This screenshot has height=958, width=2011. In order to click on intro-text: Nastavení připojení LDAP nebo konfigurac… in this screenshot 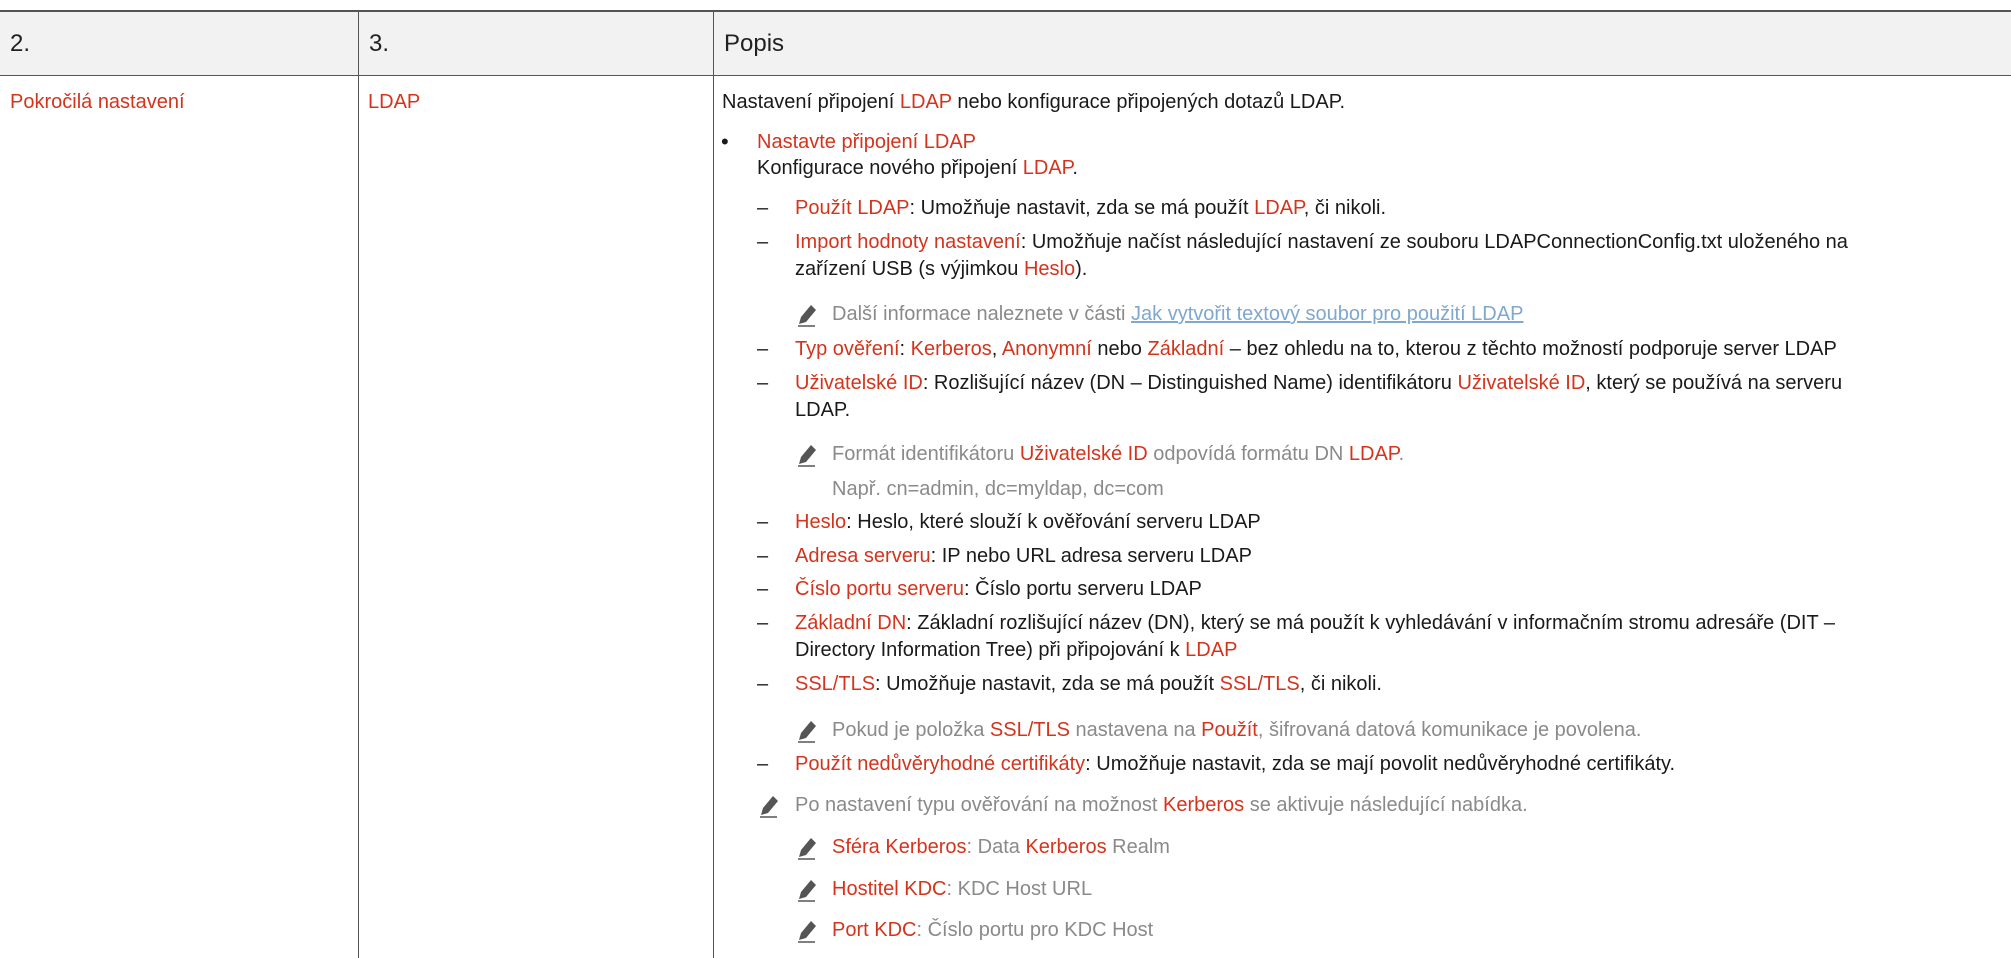, I will do `click(1034, 102)`.